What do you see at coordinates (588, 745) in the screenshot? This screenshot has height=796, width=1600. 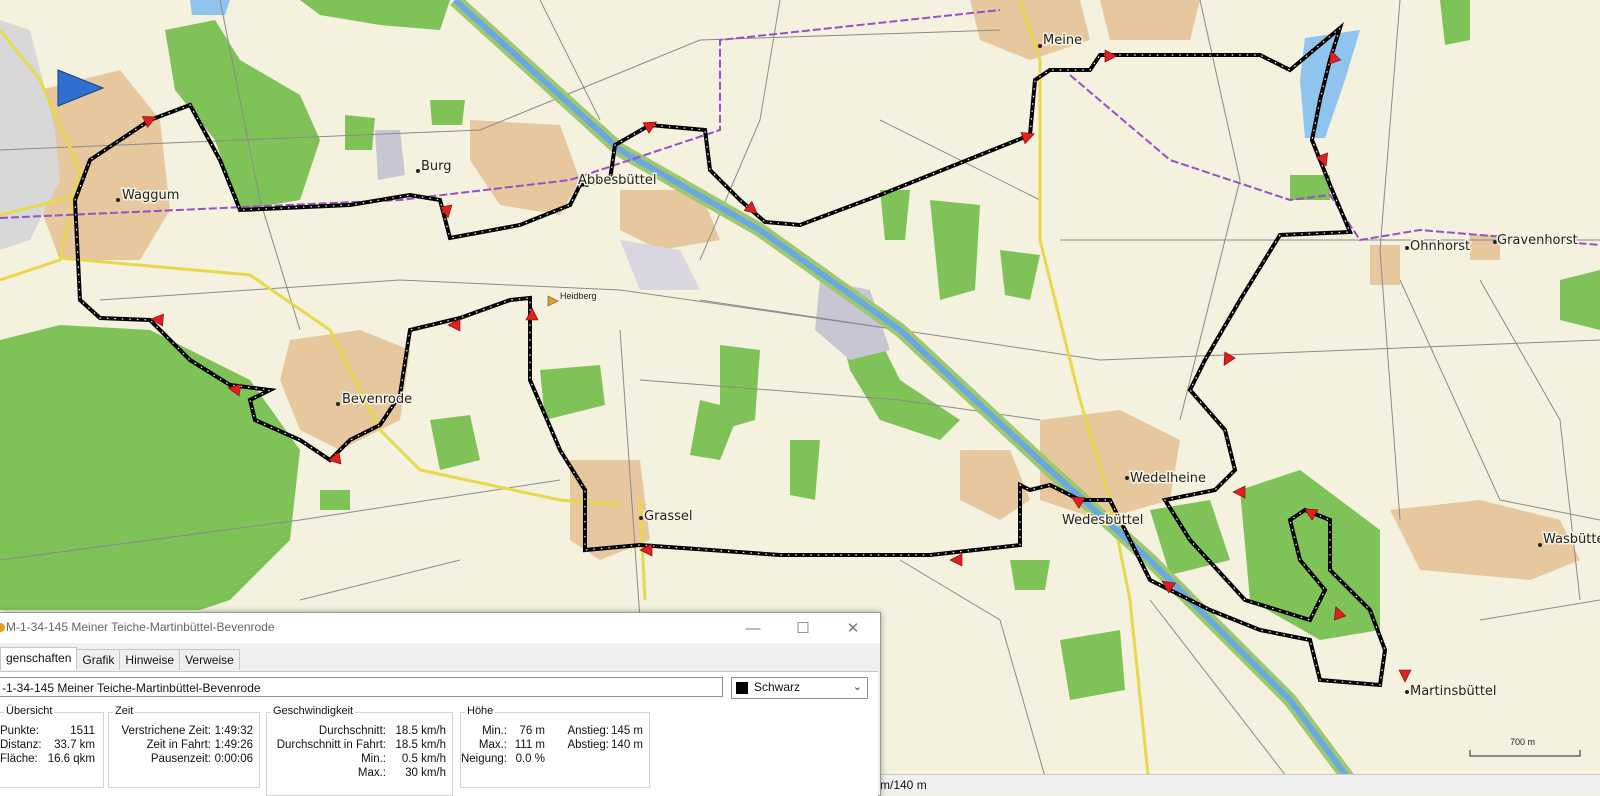 I see `stat-label: Abstieg:` at bounding box center [588, 745].